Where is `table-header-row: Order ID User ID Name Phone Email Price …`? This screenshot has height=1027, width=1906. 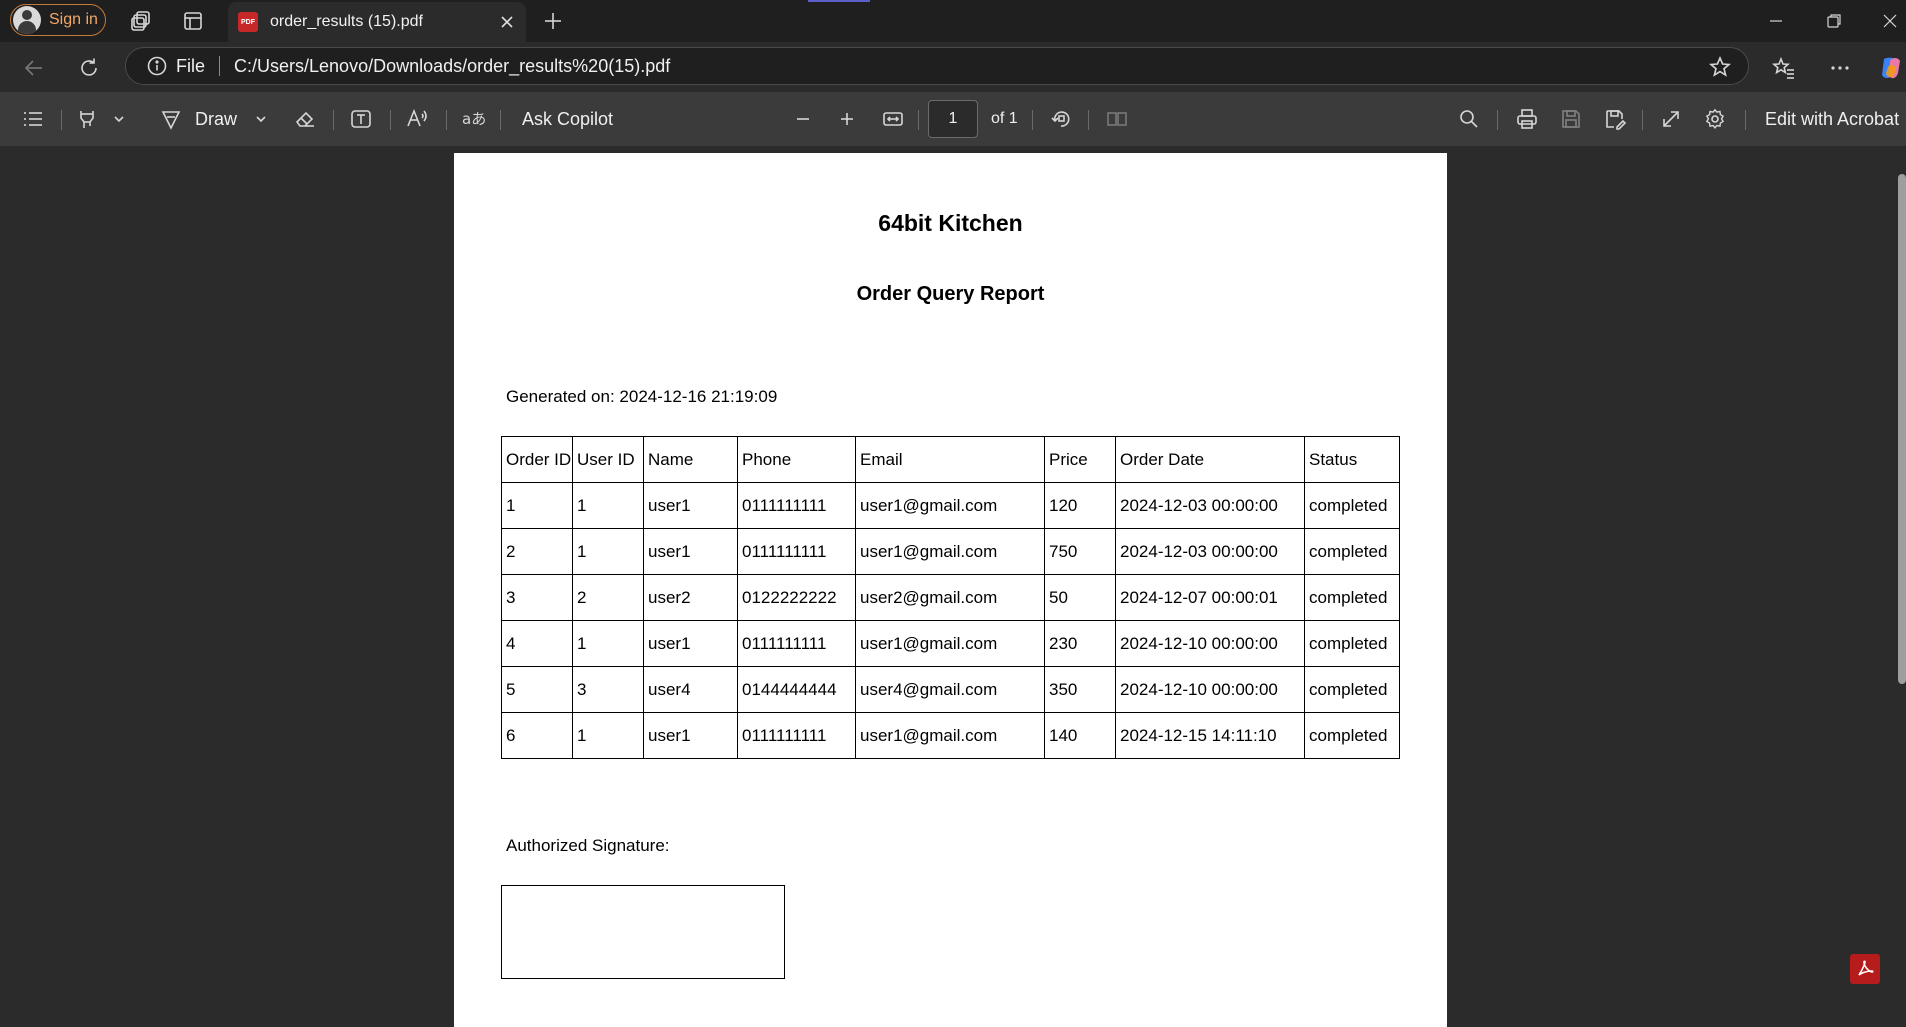
table-header-row: Order ID User ID Name Phone Email Price … is located at coordinates (950, 459).